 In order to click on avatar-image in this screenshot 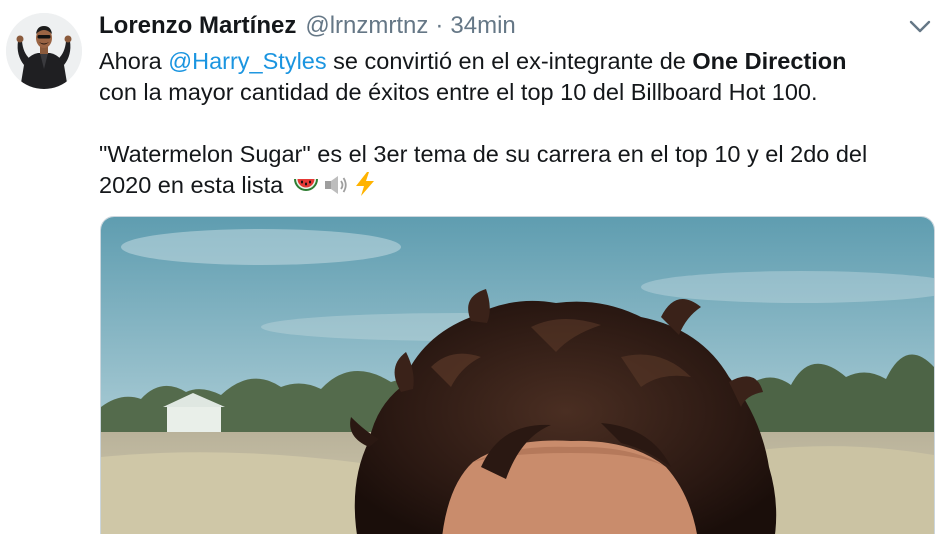, I will do `click(44, 51)`.